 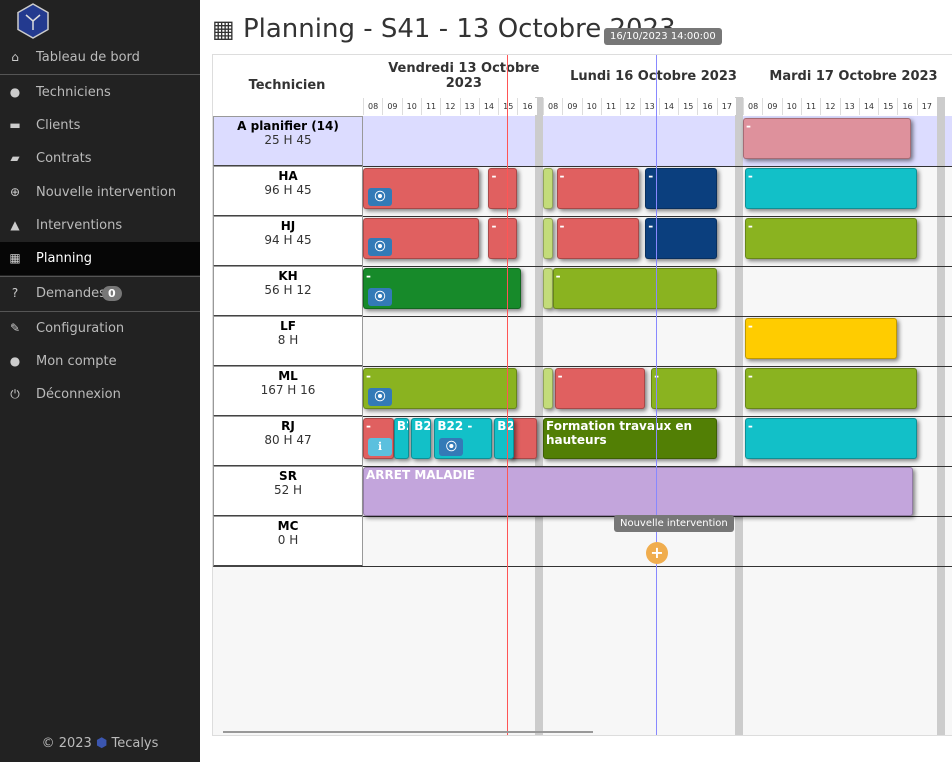 What do you see at coordinates (380, 447) in the screenshot?
I see `info-circle-icon: ℹ` at bounding box center [380, 447].